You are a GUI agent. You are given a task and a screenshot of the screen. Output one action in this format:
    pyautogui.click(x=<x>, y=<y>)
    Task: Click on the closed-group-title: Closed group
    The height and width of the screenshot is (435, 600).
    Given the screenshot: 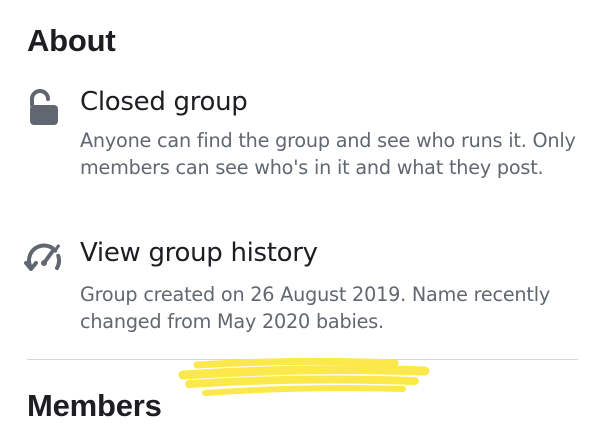 What is the action you would take?
    pyautogui.click(x=164, y=102)
    